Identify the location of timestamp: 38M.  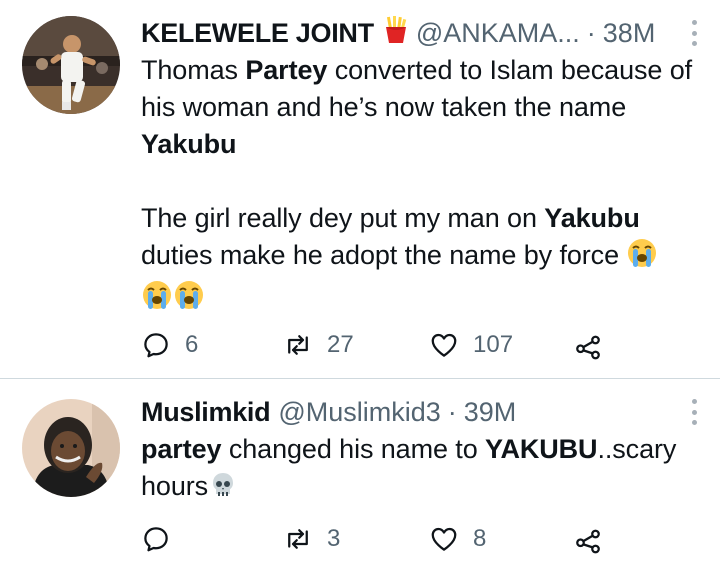
(629, 33).